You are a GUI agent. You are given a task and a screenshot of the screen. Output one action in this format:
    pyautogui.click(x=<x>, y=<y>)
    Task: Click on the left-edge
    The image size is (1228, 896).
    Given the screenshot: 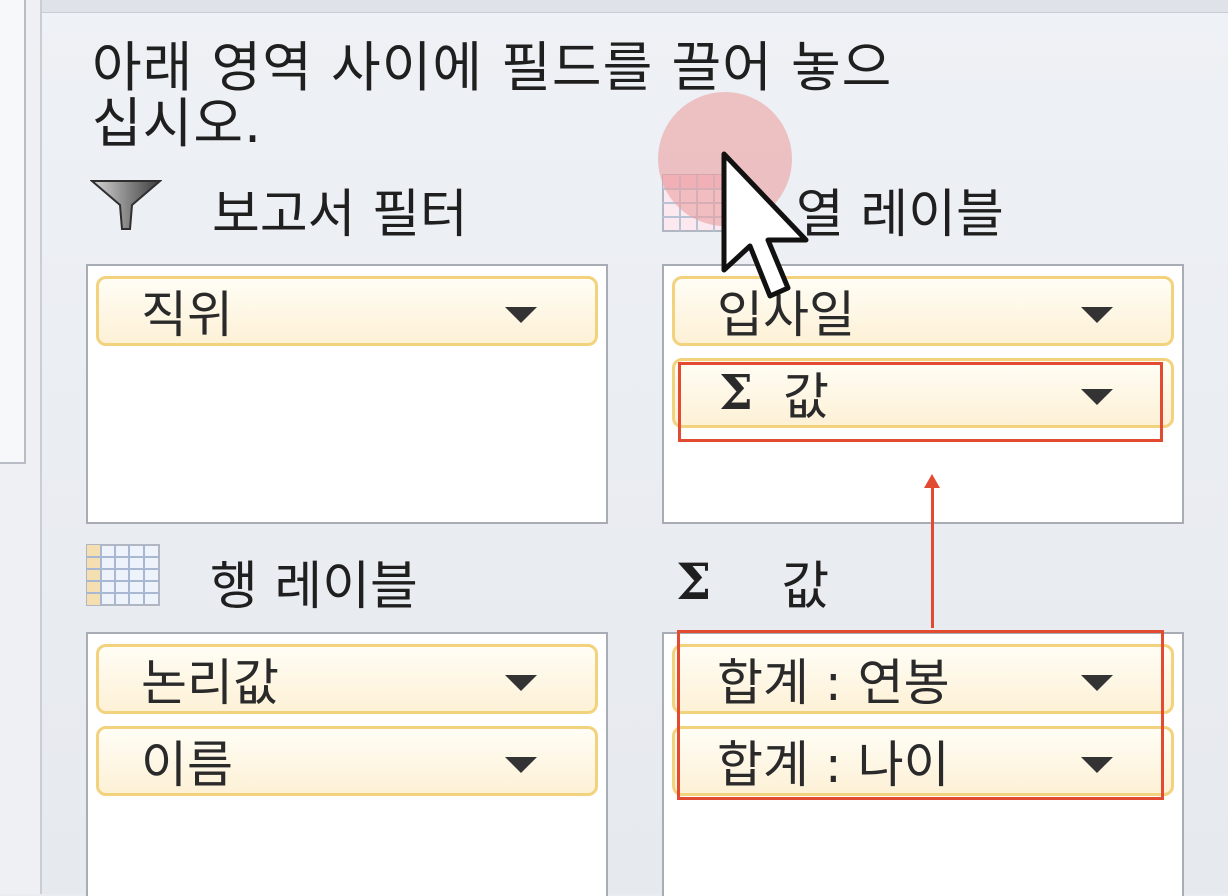 What is the action you would take?
    pyautogui.click(x=21, y=447)
    